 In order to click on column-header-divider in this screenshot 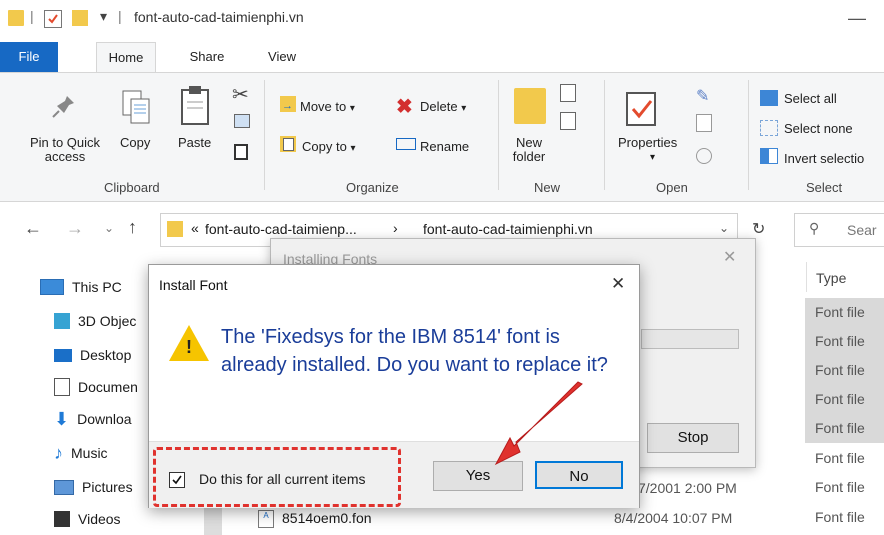, I will do `click(806, 277)`.